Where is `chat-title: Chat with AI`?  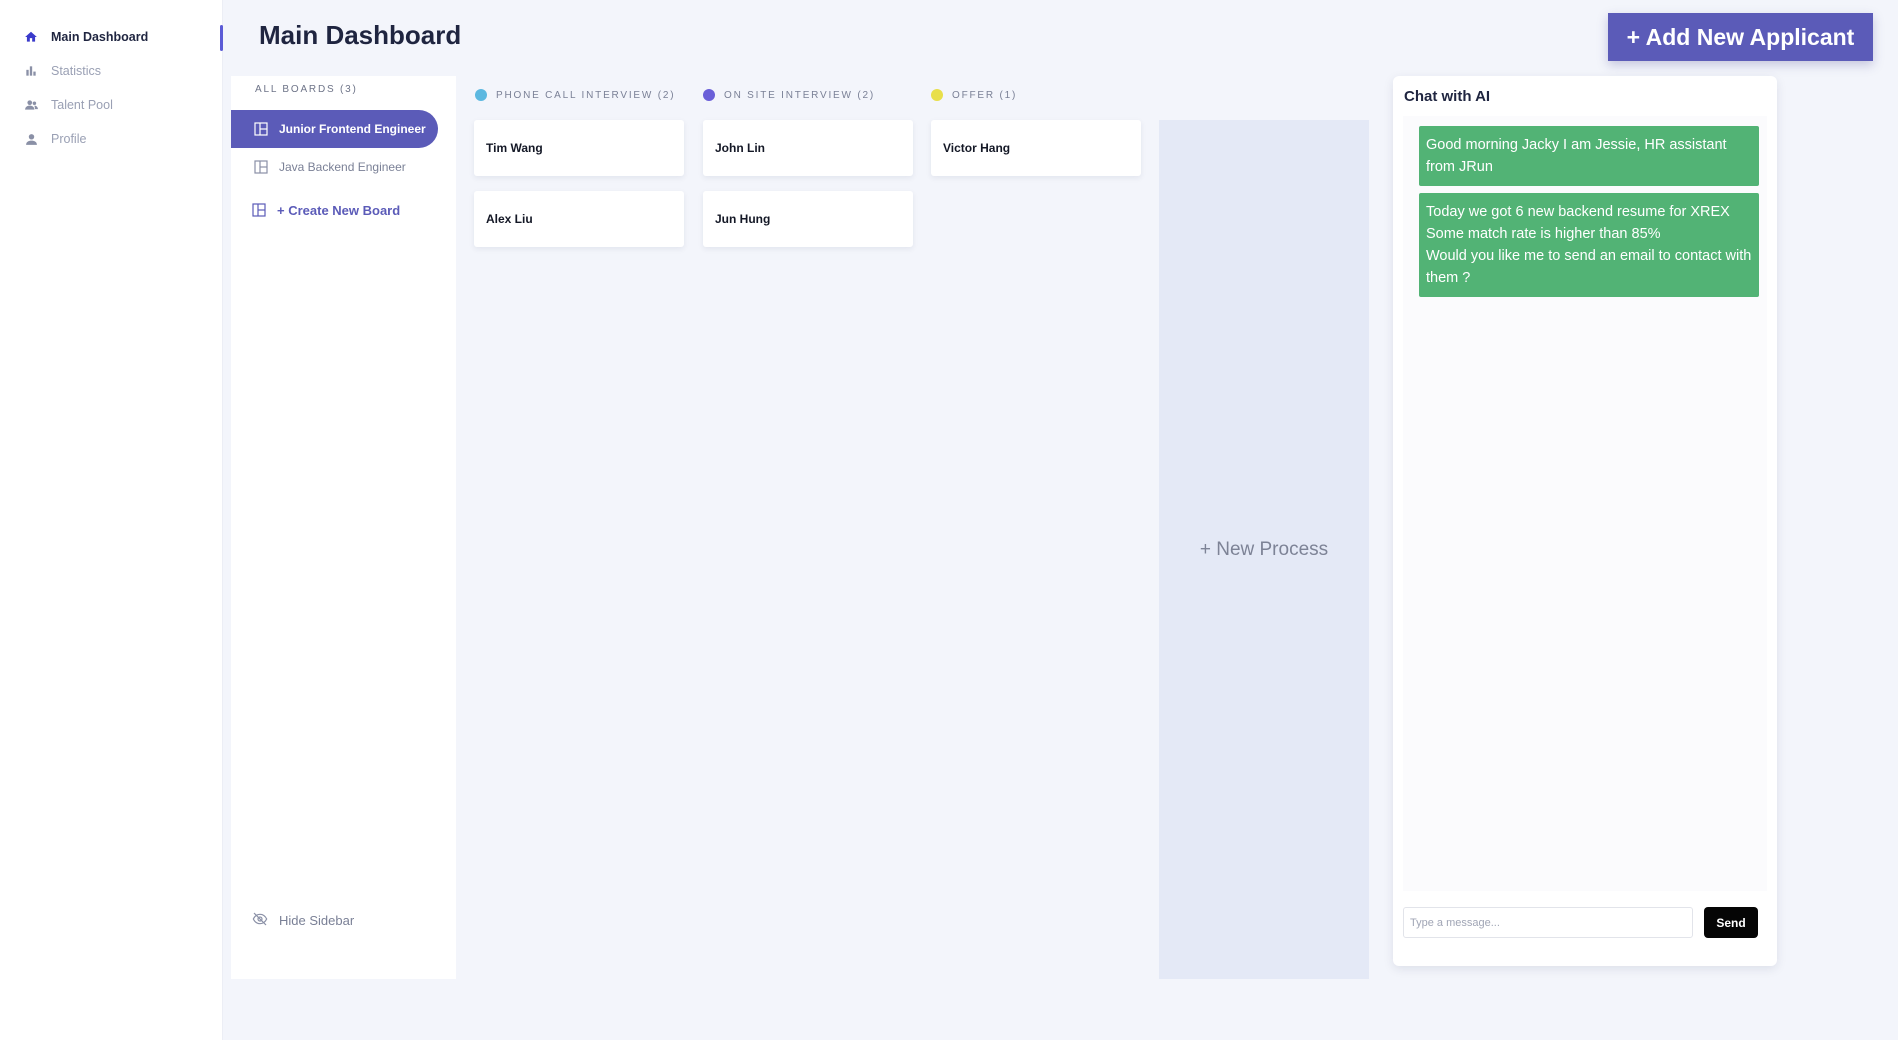
chat-title: Chat with AI is located at coordinates (1447, 96).